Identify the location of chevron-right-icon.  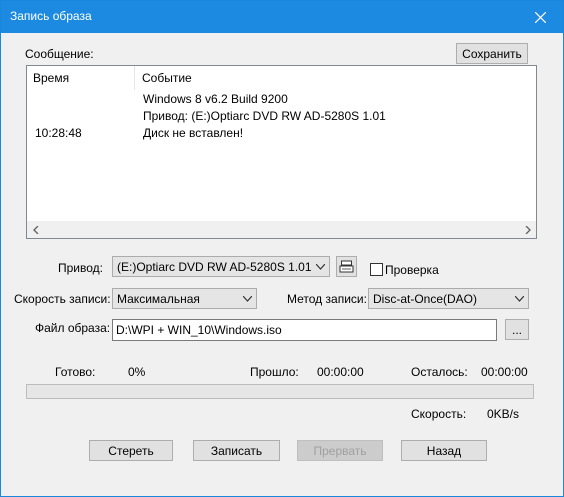
(528, 229).